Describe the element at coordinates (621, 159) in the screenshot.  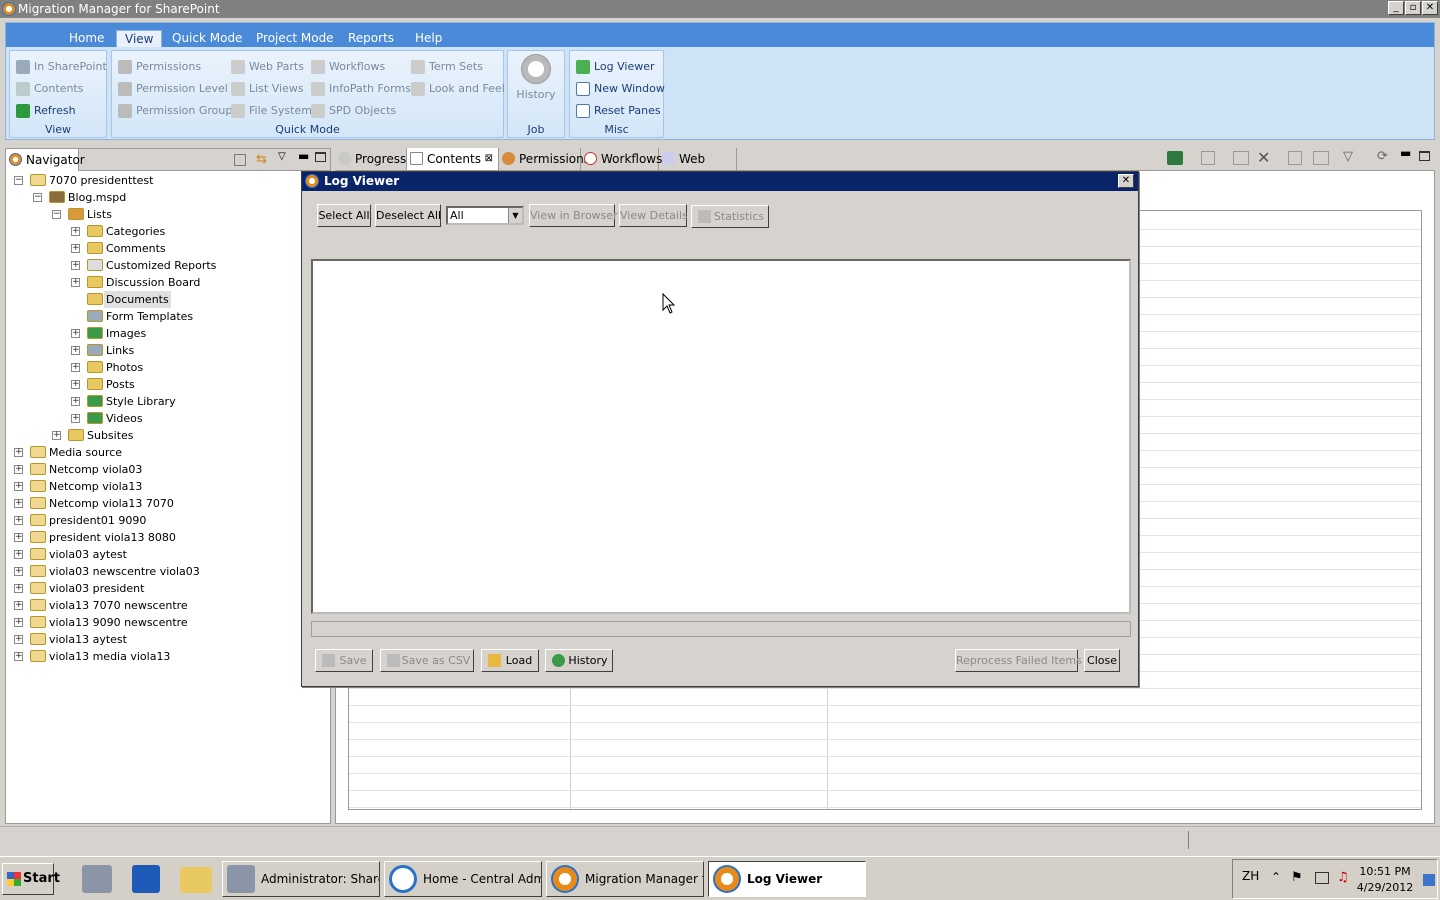
I see `tab-workflows: Workflows` at that location.